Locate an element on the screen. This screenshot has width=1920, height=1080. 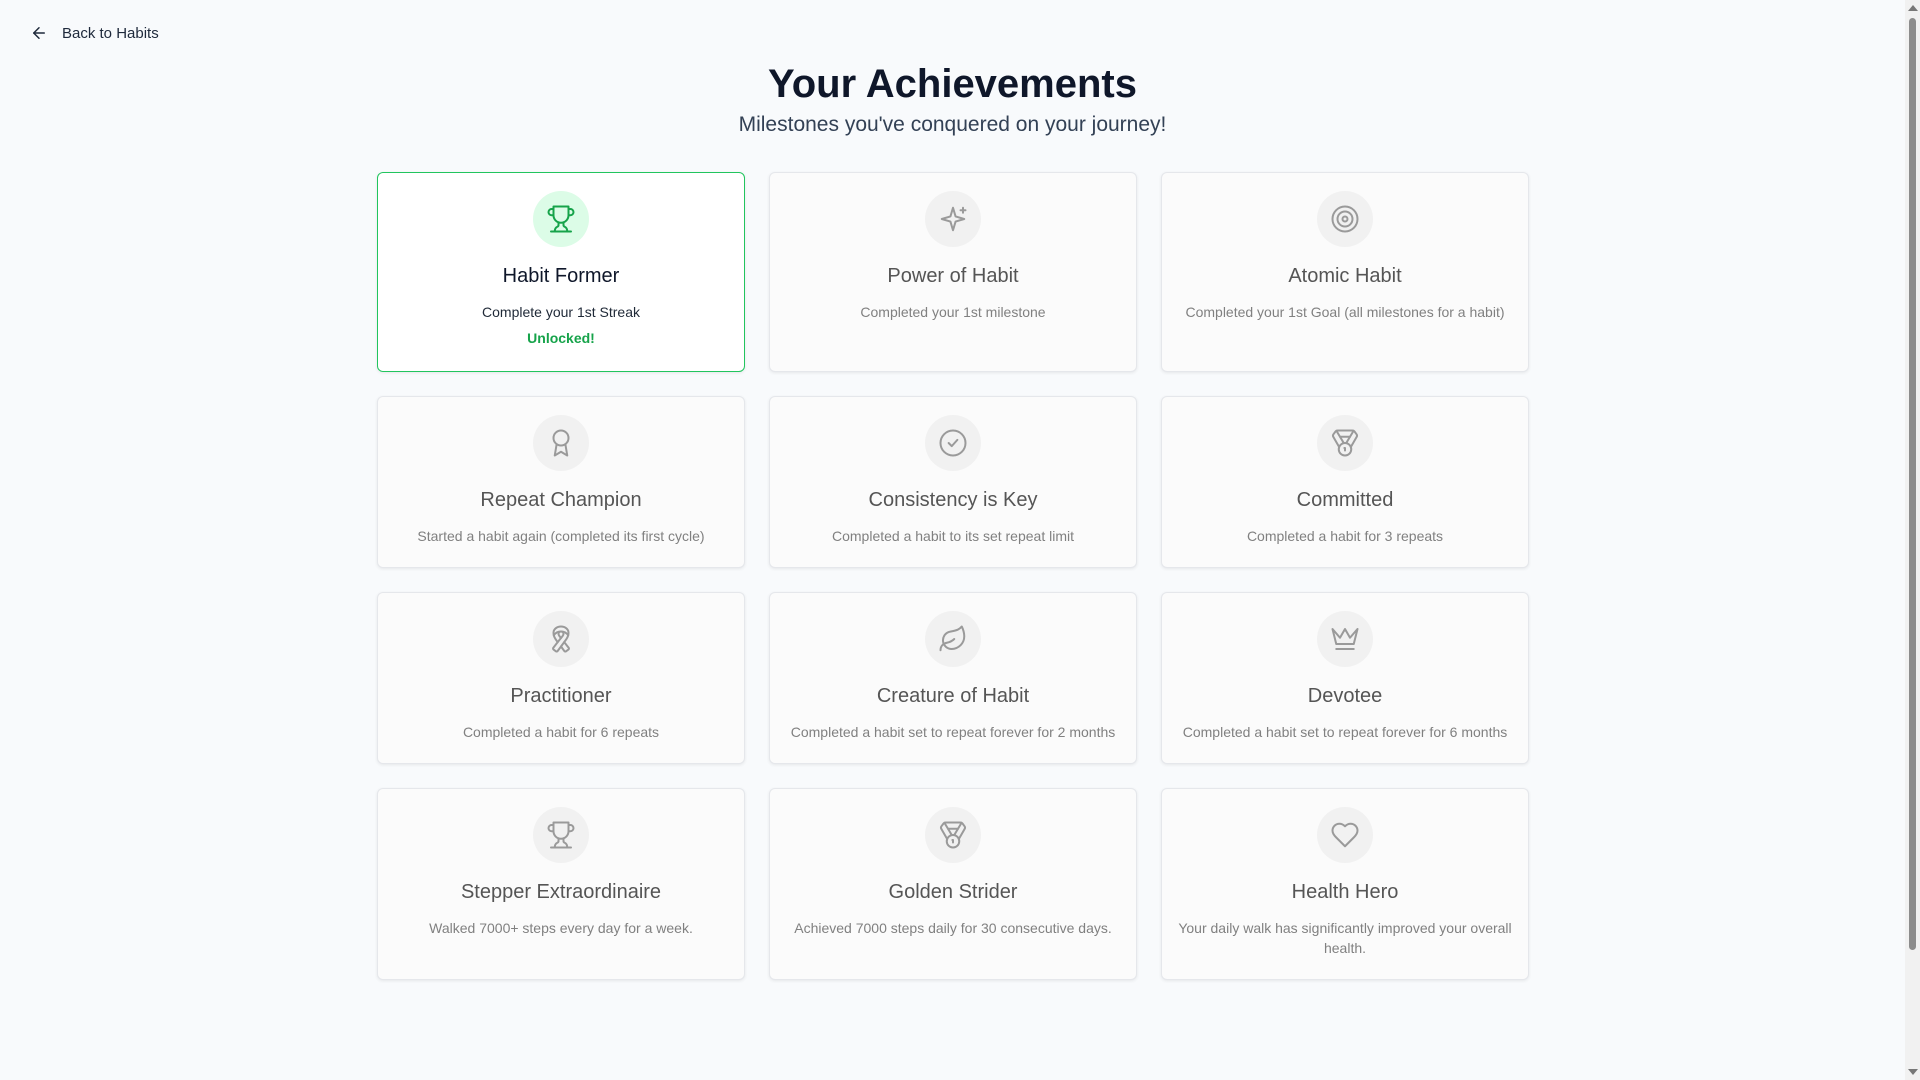
back-link-label: Back to Habits is located at coordinates (110, 33).